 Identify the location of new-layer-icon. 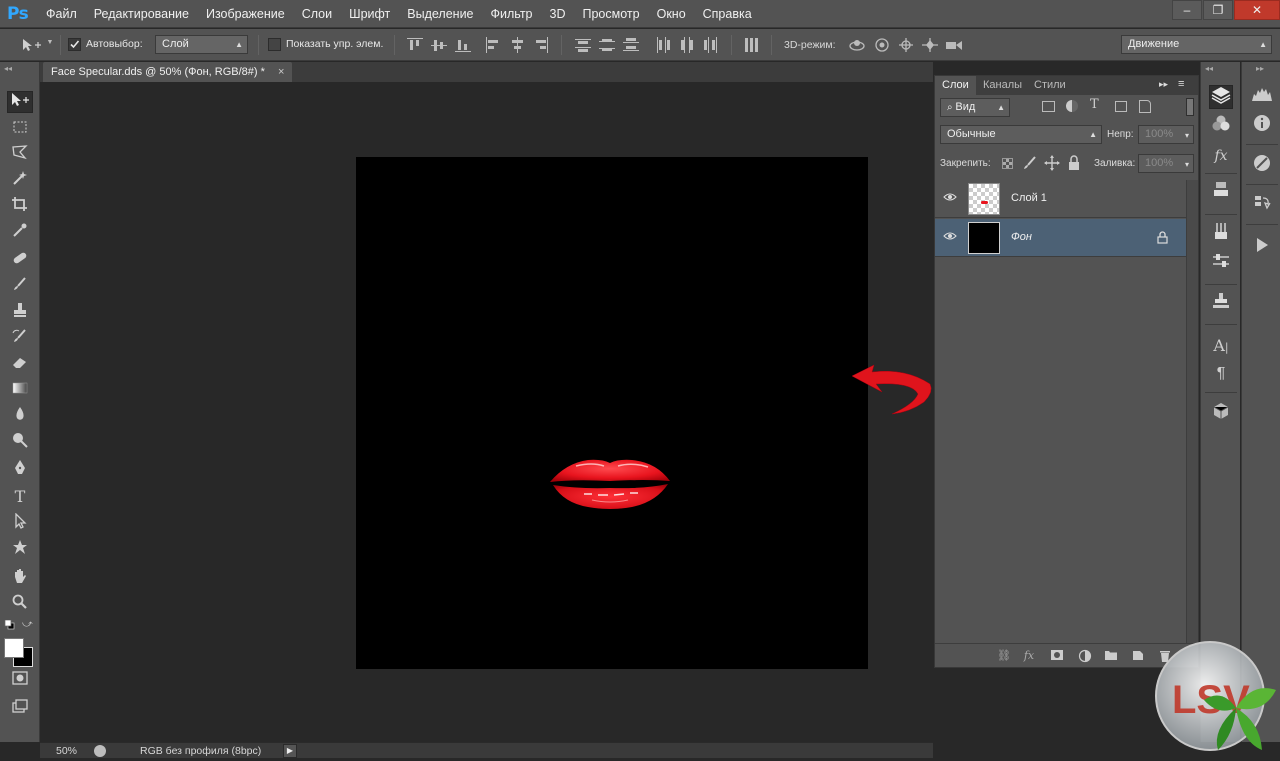
(1138, 656).